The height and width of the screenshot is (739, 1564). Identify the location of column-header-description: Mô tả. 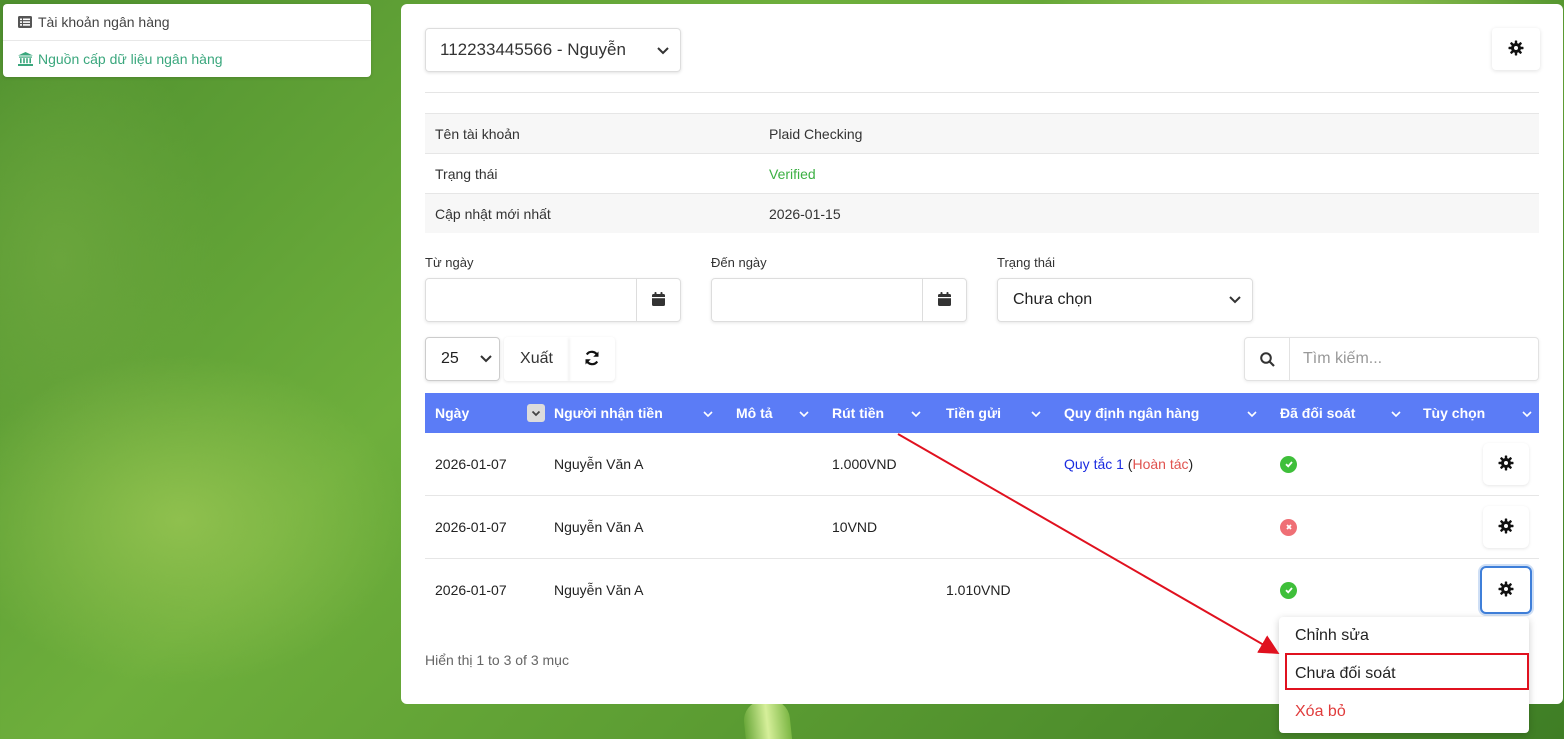
(776, 413).